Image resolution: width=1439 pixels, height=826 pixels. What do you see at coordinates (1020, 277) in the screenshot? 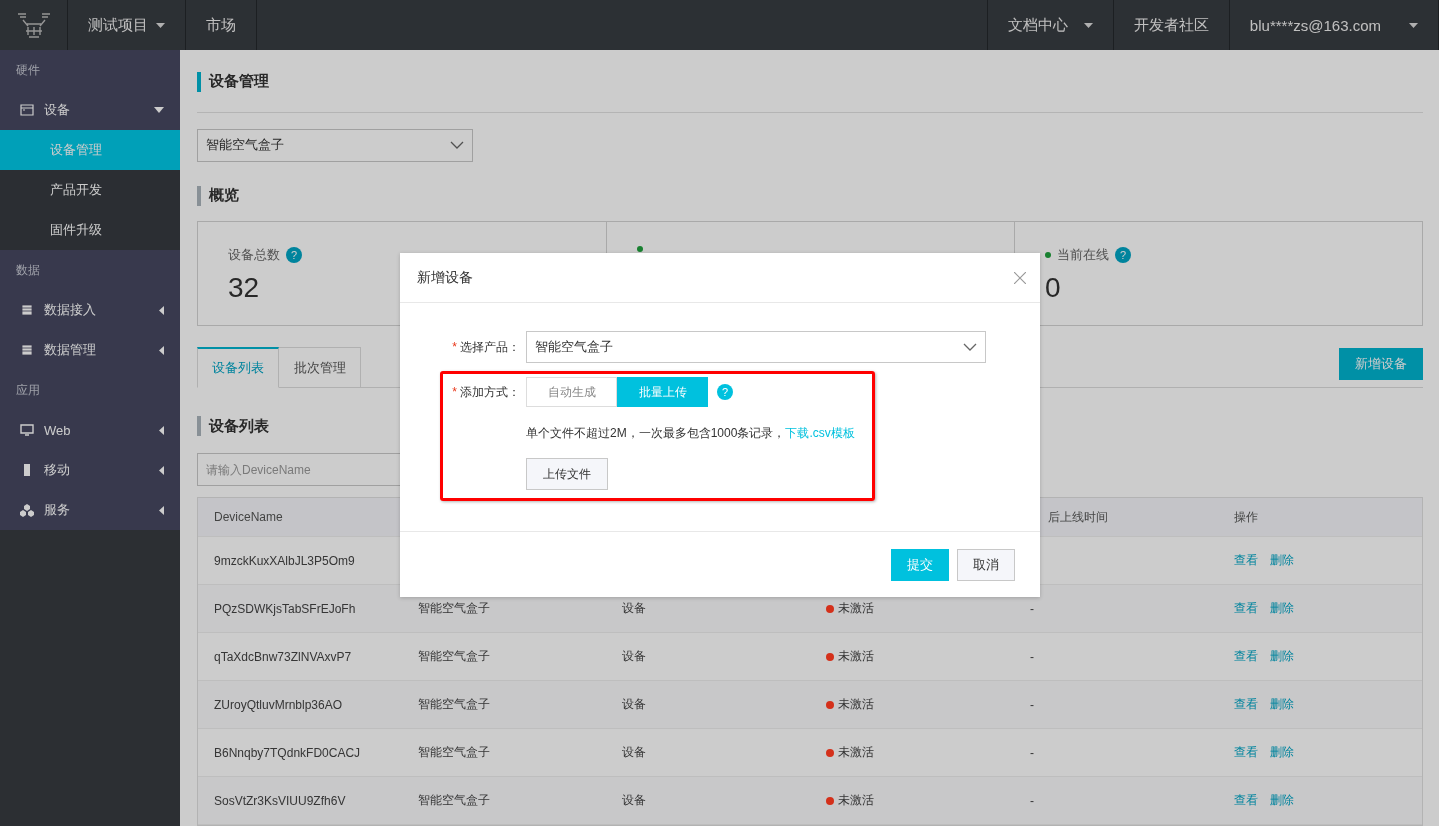
I see `close-icon` at bounding box center [1020, 277].